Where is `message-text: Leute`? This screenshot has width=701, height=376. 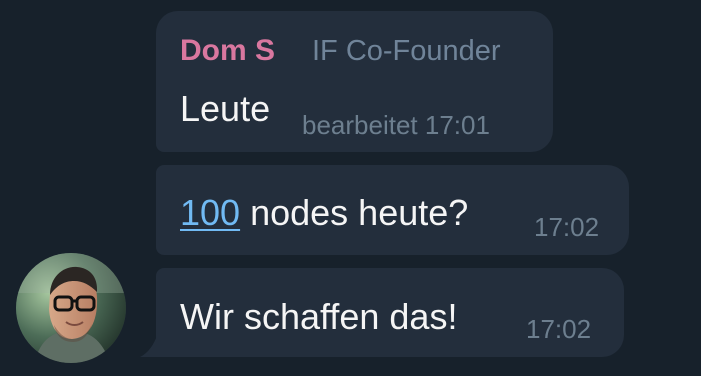 message-text: Leute is located at coordinates (225, 108).